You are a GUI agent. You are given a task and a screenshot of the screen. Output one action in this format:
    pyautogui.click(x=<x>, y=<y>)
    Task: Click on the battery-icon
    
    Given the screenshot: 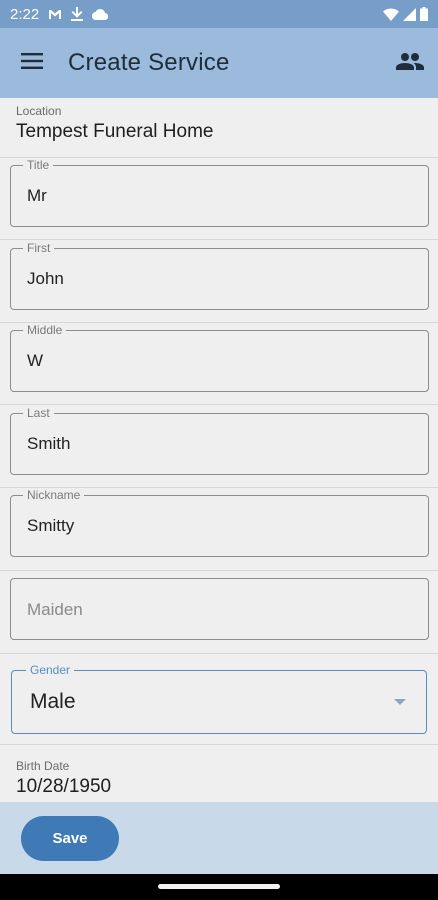 What is the action you would take?
    pyautogui.click(x=424, y=14)
    